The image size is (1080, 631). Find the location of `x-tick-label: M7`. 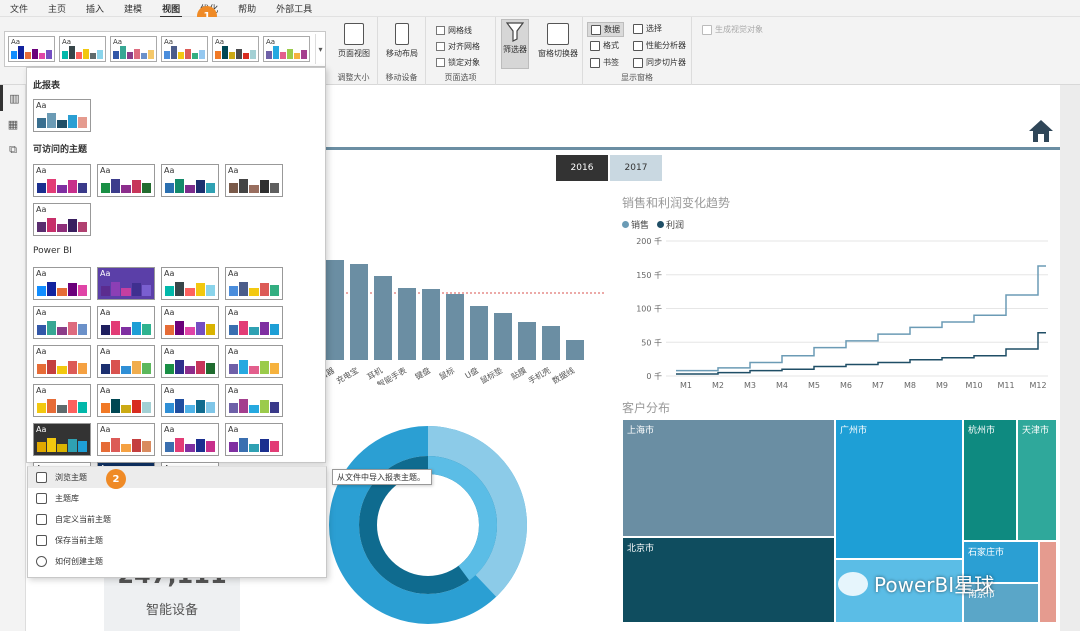

x-tick-label: M7 is located at coordinates (878, 385).